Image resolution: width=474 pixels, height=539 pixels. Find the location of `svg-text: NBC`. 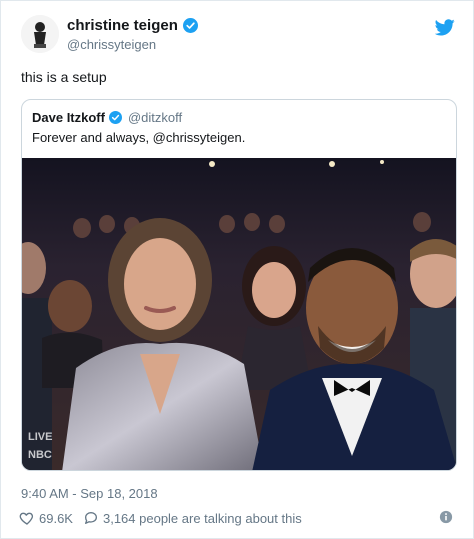

svg-text: NBC is located at coordinates (40, 455).